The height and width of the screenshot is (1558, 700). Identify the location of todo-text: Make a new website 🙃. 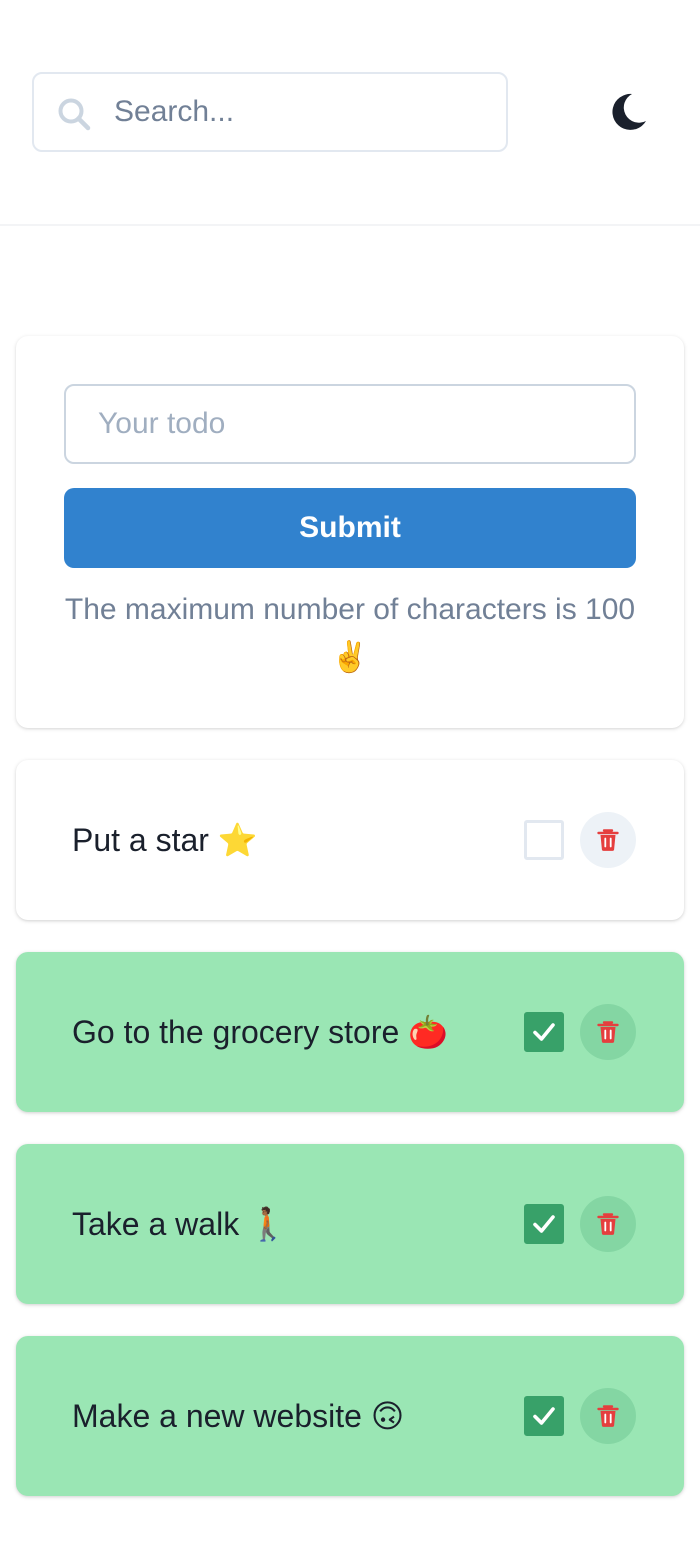
(238, 1416).